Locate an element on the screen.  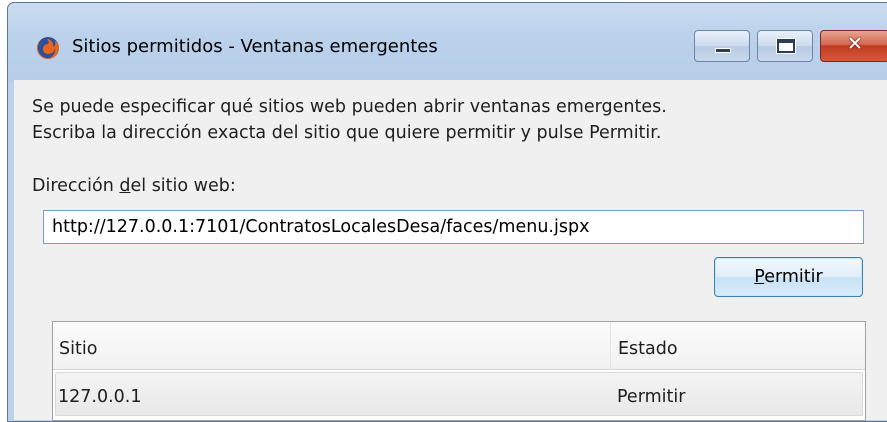
table-row: 127.0.0.1 Permitir is located at coordinates (459, 394).